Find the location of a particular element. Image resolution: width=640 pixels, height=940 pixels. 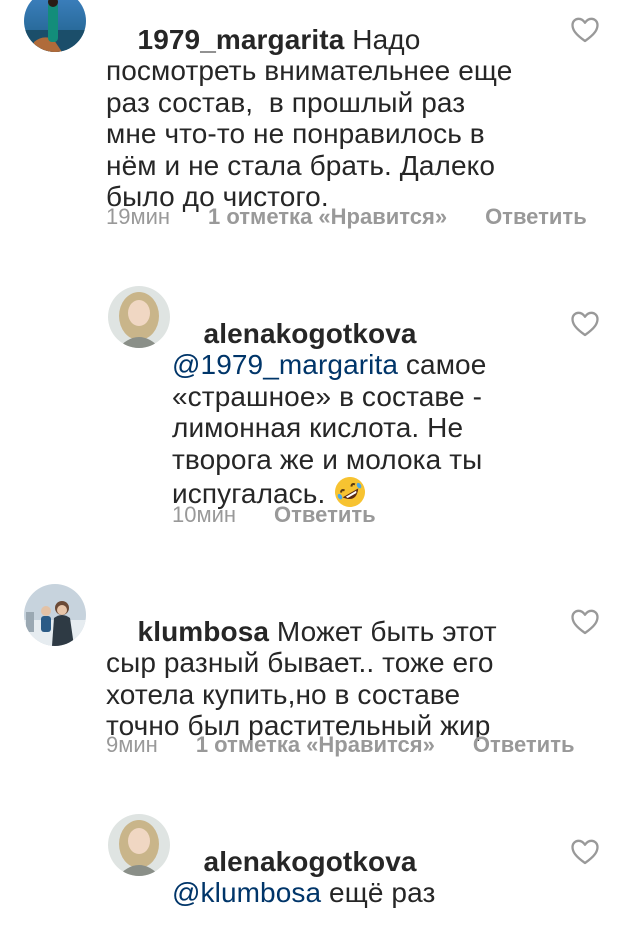

comment-meta: 9мин 1 отметка «Нравится» Ответить is located at coordinates (340, 745).